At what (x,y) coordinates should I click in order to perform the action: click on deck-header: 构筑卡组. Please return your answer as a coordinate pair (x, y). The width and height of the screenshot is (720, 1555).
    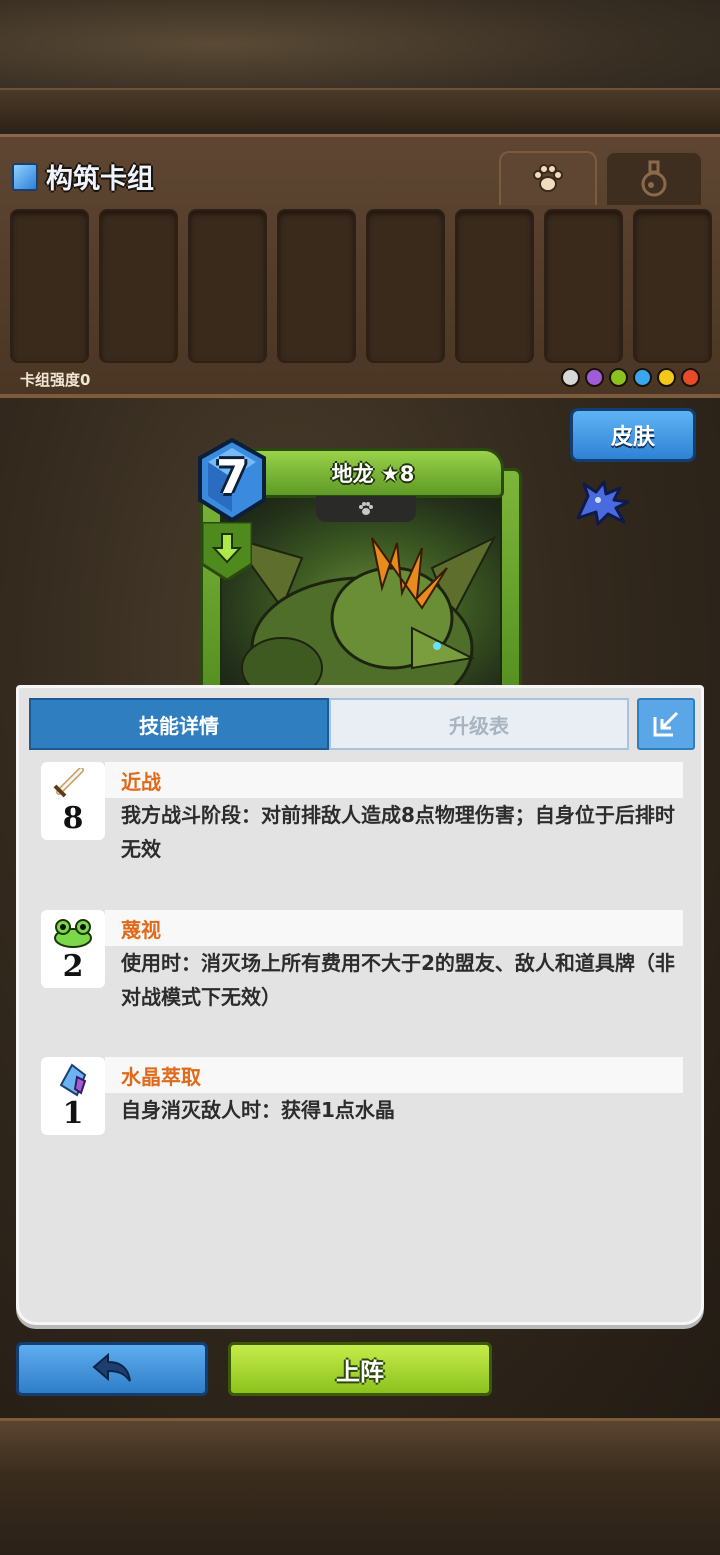
    Looking at the image, I should click on (83, 176).